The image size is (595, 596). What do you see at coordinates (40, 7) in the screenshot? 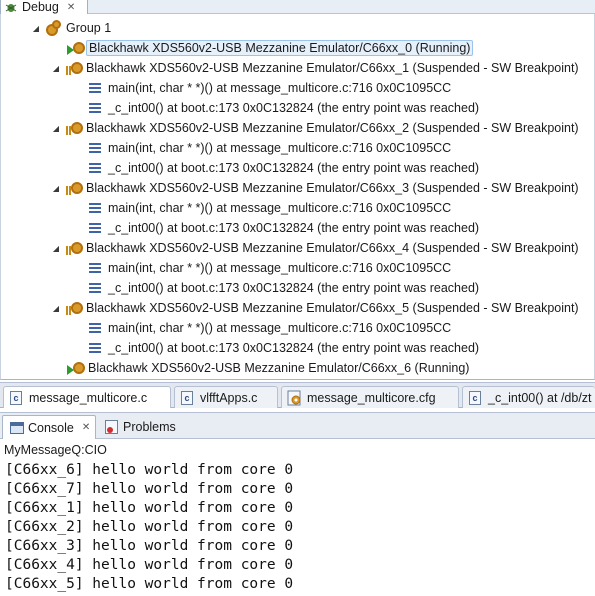
I see `tab-debug-label: Debug` at bounding box center [40, 7].